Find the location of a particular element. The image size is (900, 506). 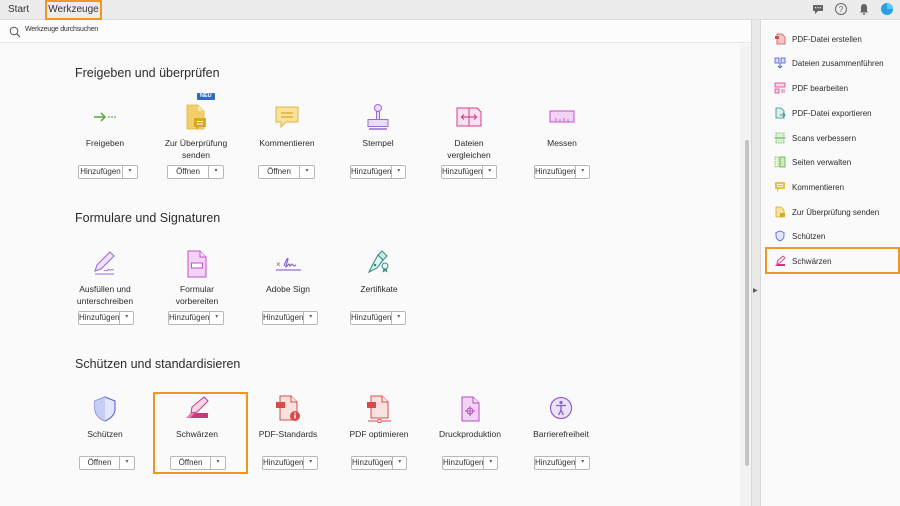

prepare-form-icon is located at coordinates (197, 264).